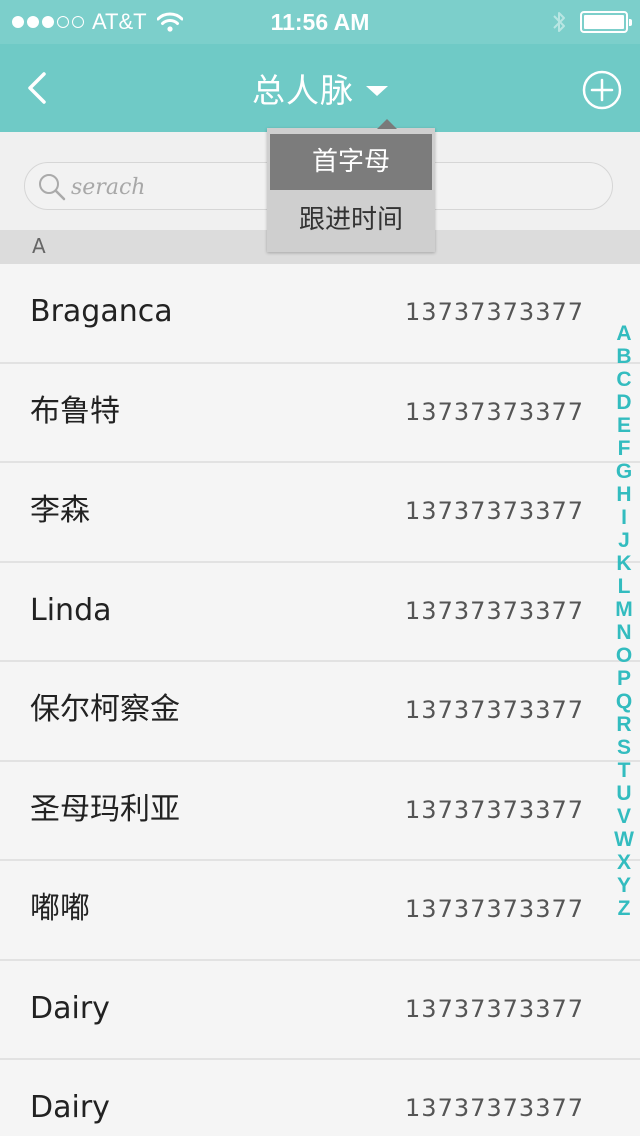 The width and height of the screenshot is (640, 1136). Describe the element at coordinates (624, 839) in the screenshot. I see `index-letter-w: W` at that location.